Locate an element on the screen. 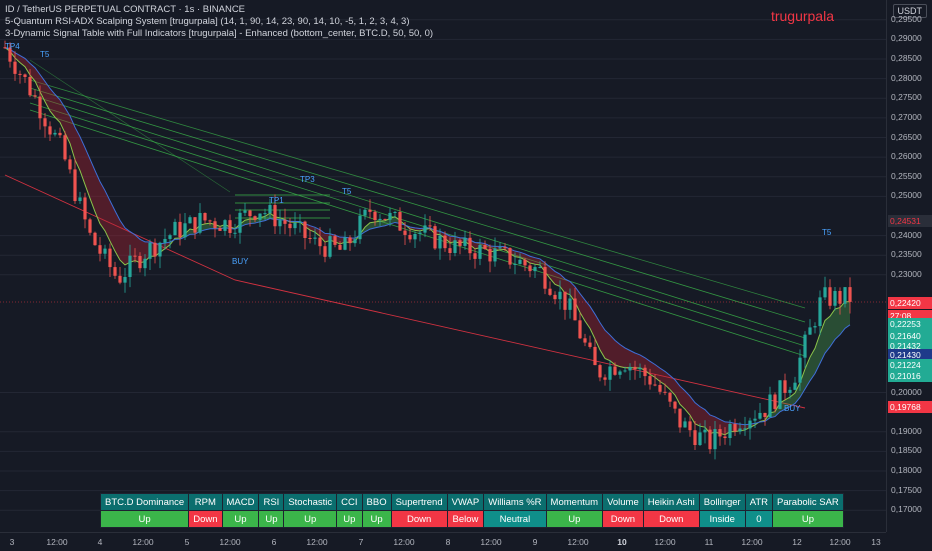 This screenshot has width=932, height=551. time-tick-label: 9 is located at coordinates (535, 542).